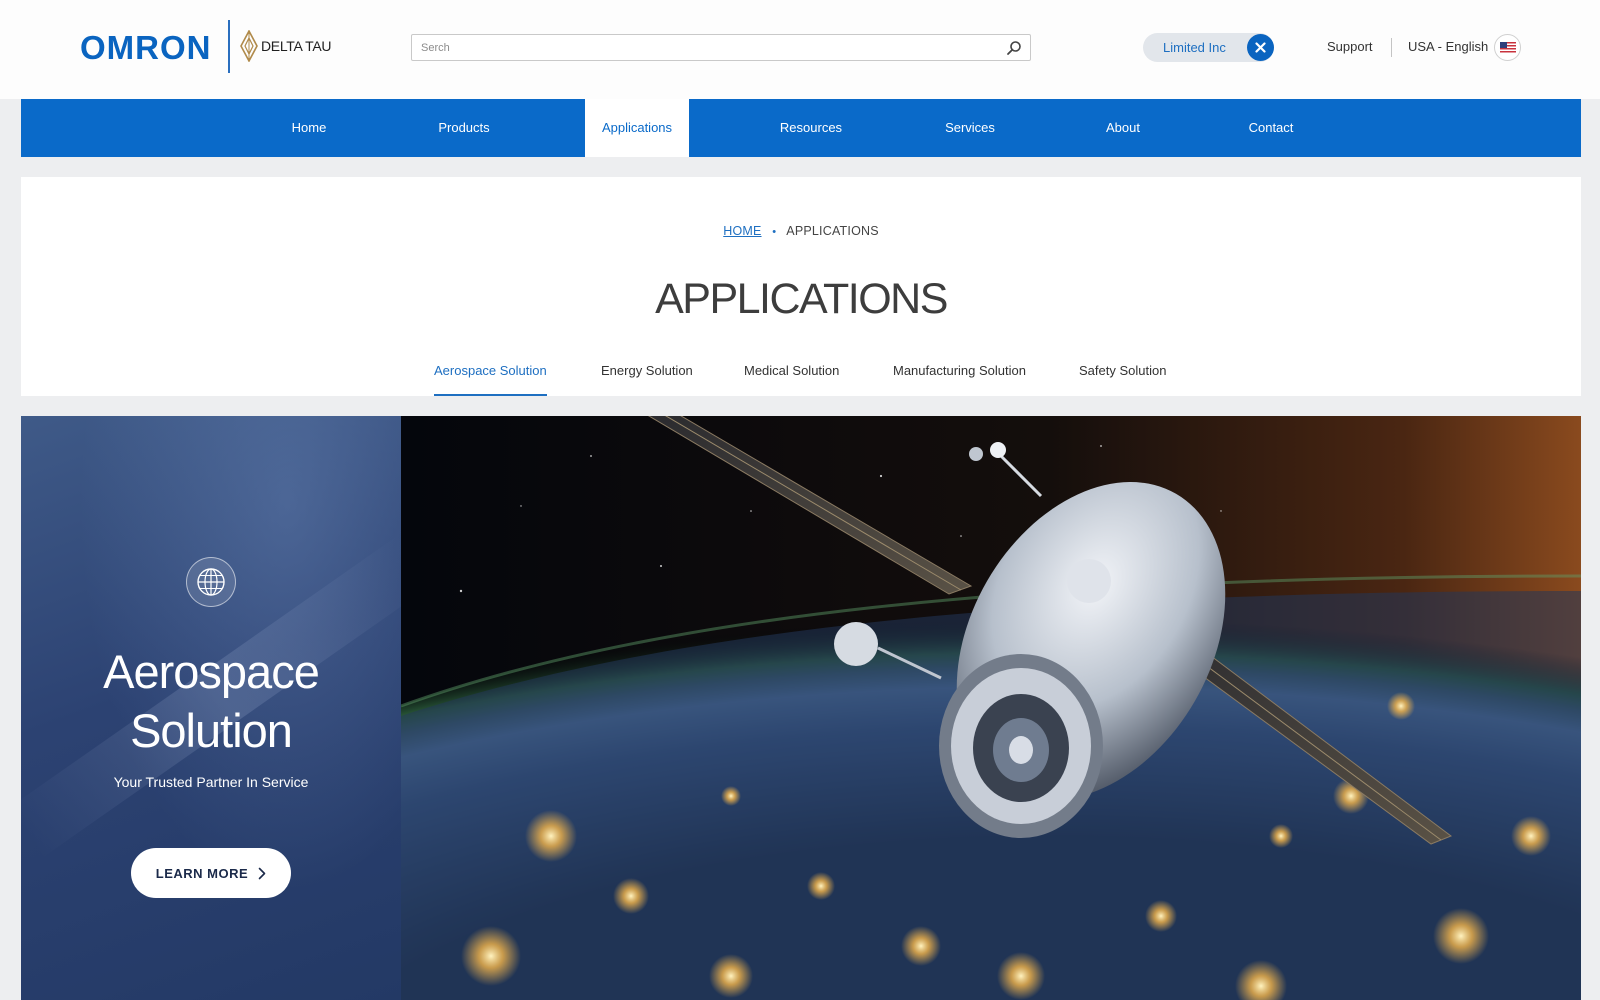  What do you see at coordinates (146, 48) in the screenshot?
I see `omron-logo: OMRON` at bounding box center [146, 48].